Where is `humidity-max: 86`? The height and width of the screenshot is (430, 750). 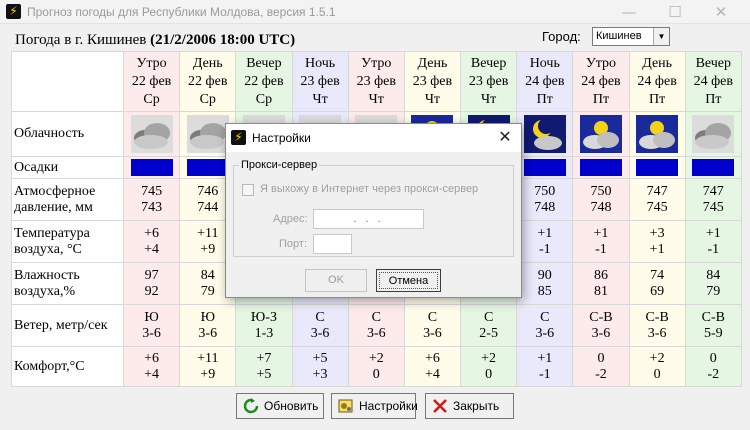 humidity-max: 86 is located at coordinates (600, 275).